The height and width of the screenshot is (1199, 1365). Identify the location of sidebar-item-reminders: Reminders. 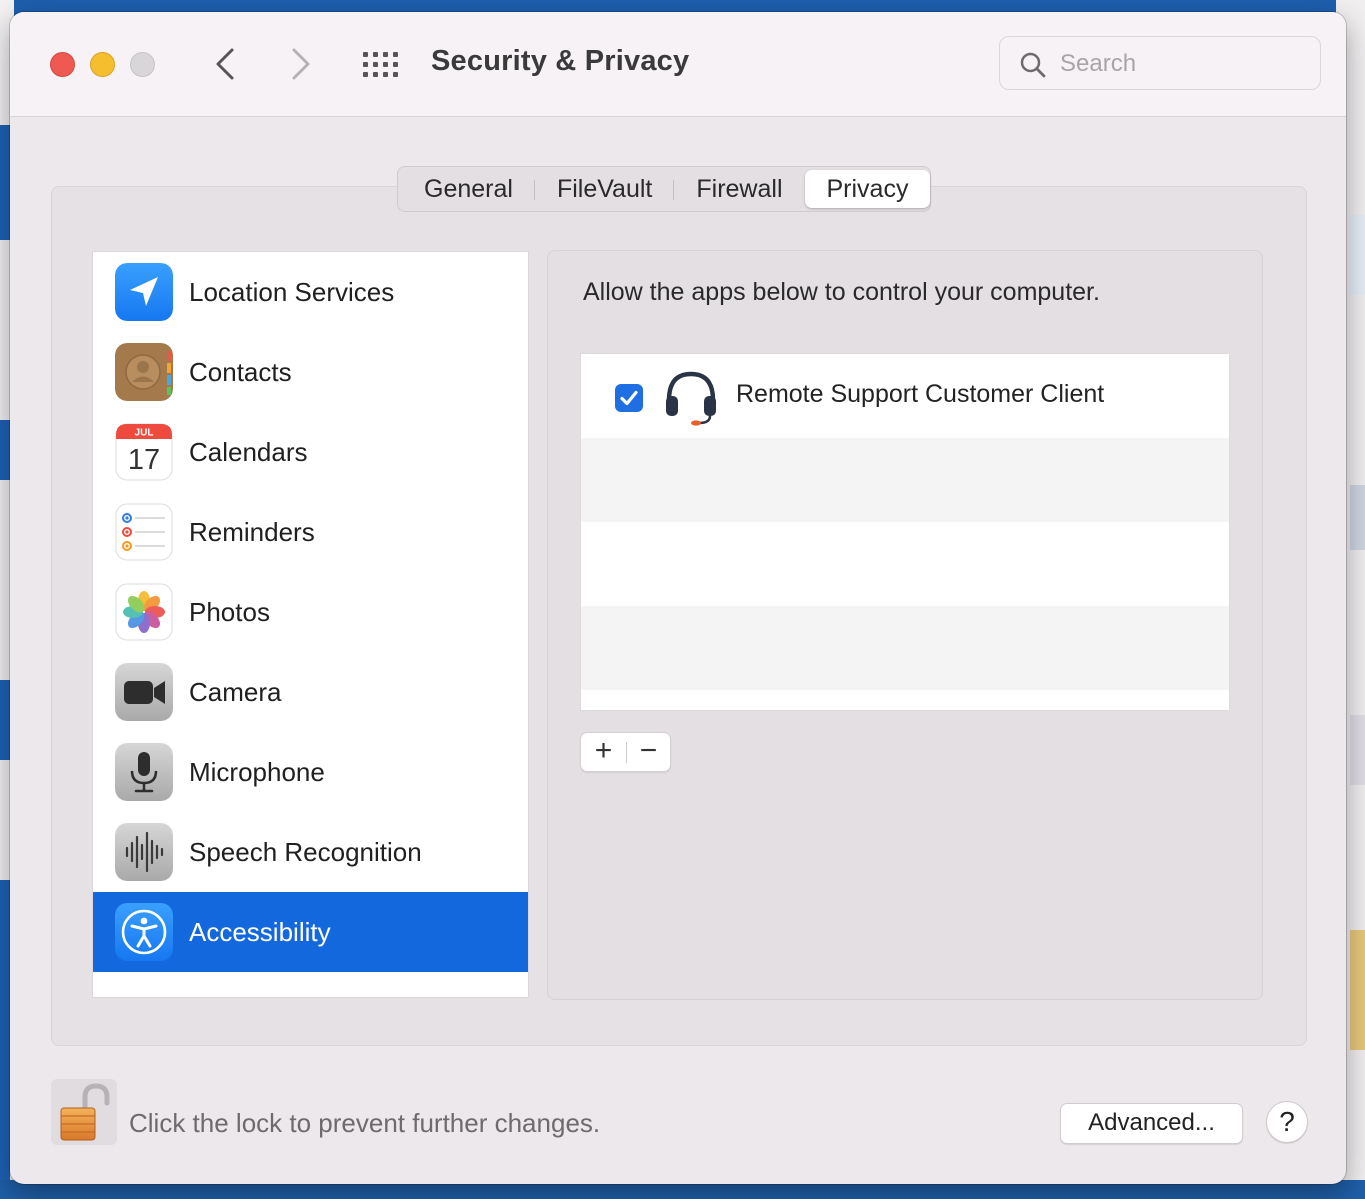
(310, 532).